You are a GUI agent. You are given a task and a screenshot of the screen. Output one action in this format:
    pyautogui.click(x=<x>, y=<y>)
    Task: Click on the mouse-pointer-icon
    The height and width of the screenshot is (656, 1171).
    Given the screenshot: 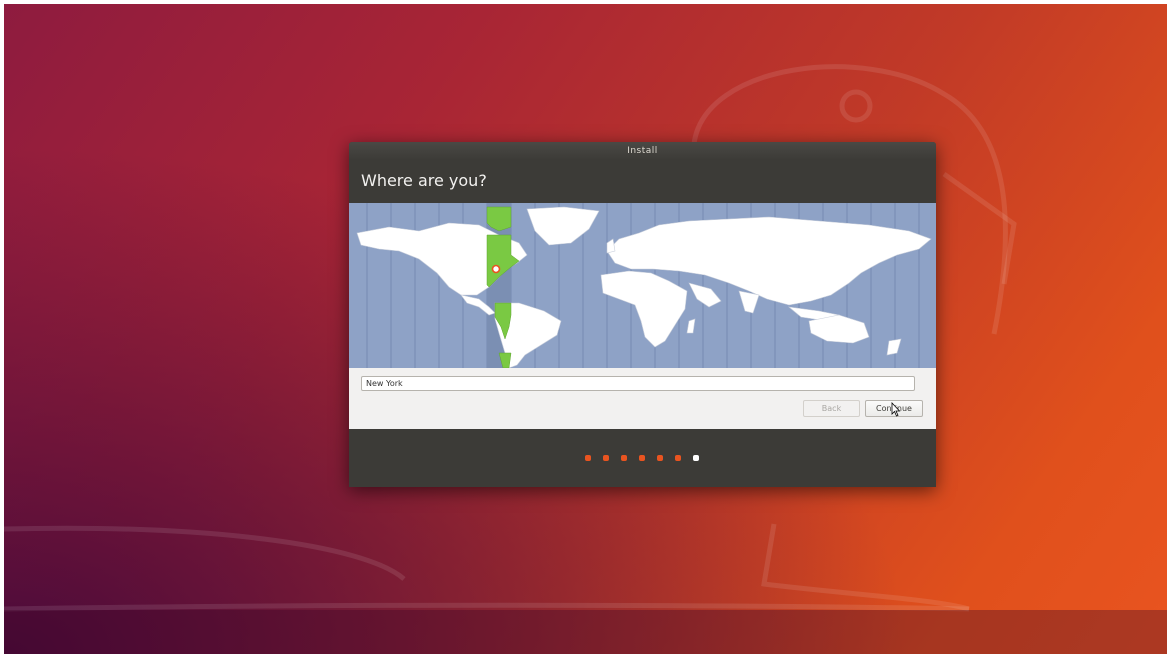 What is the action you would take?
    pyautogui.click(x=896, y=409)
    